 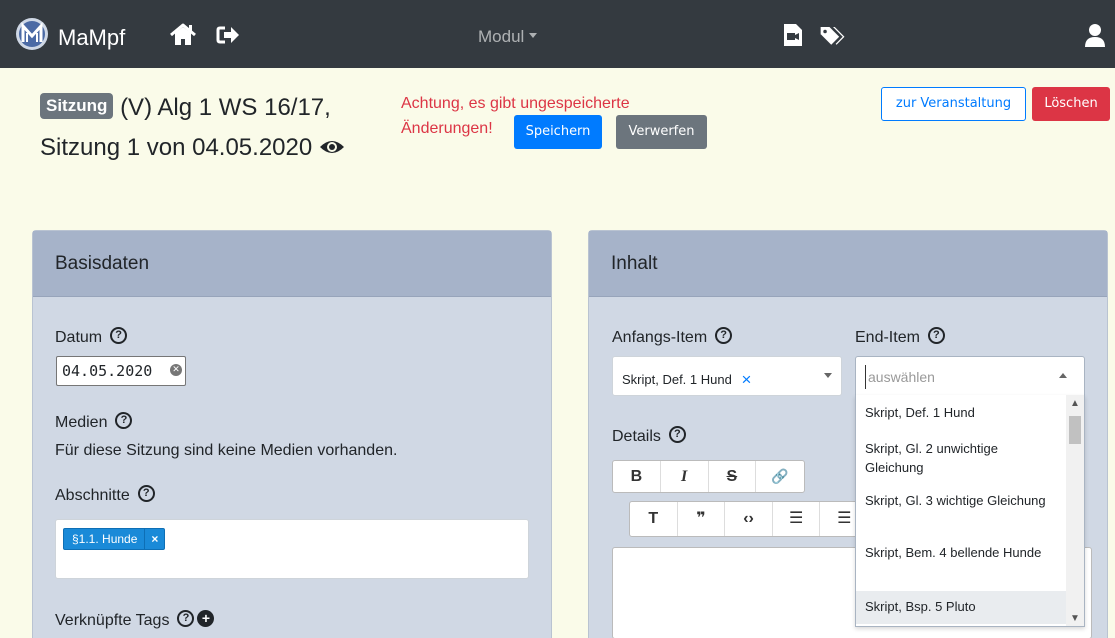 What do you see at coordinates (702, 519) in the screenshot?
I see `quote-button: ❞` at bounding box center [702, 519].